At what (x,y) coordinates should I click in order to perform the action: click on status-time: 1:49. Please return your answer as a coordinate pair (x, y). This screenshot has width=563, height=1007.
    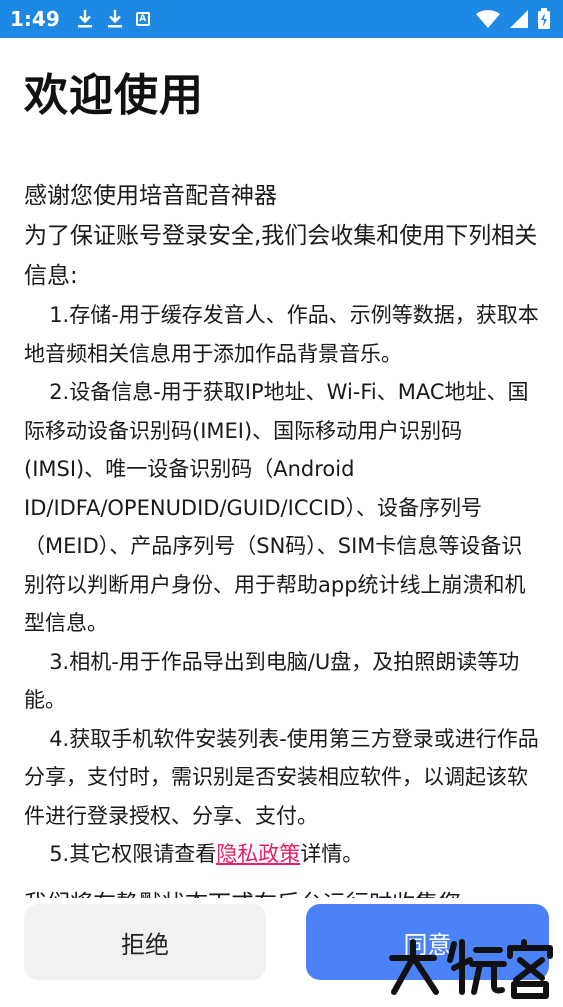
    Looking at the image, I should click on (35, 19).